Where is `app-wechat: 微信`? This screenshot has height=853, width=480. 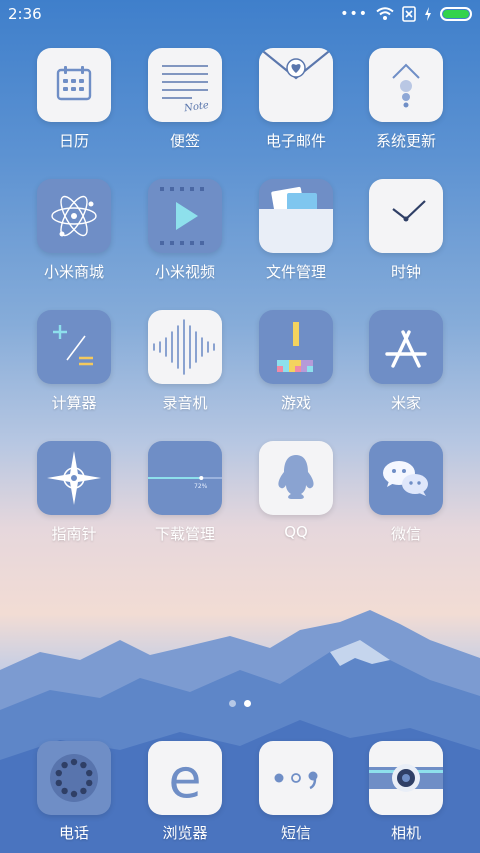
app-wechat: 微信 is located at coordinates (406, 492).